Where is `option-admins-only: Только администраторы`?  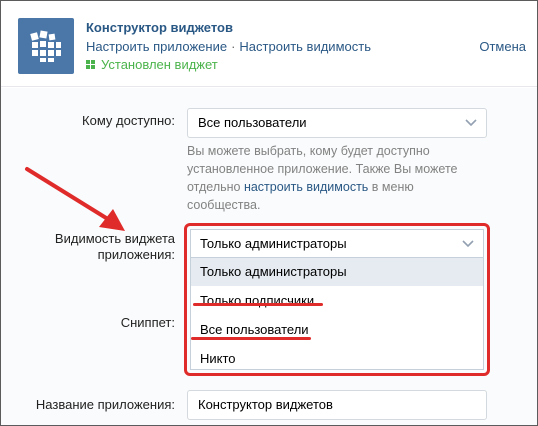
option-admins-only: Только администраторы is located at coordinates (337, 272).